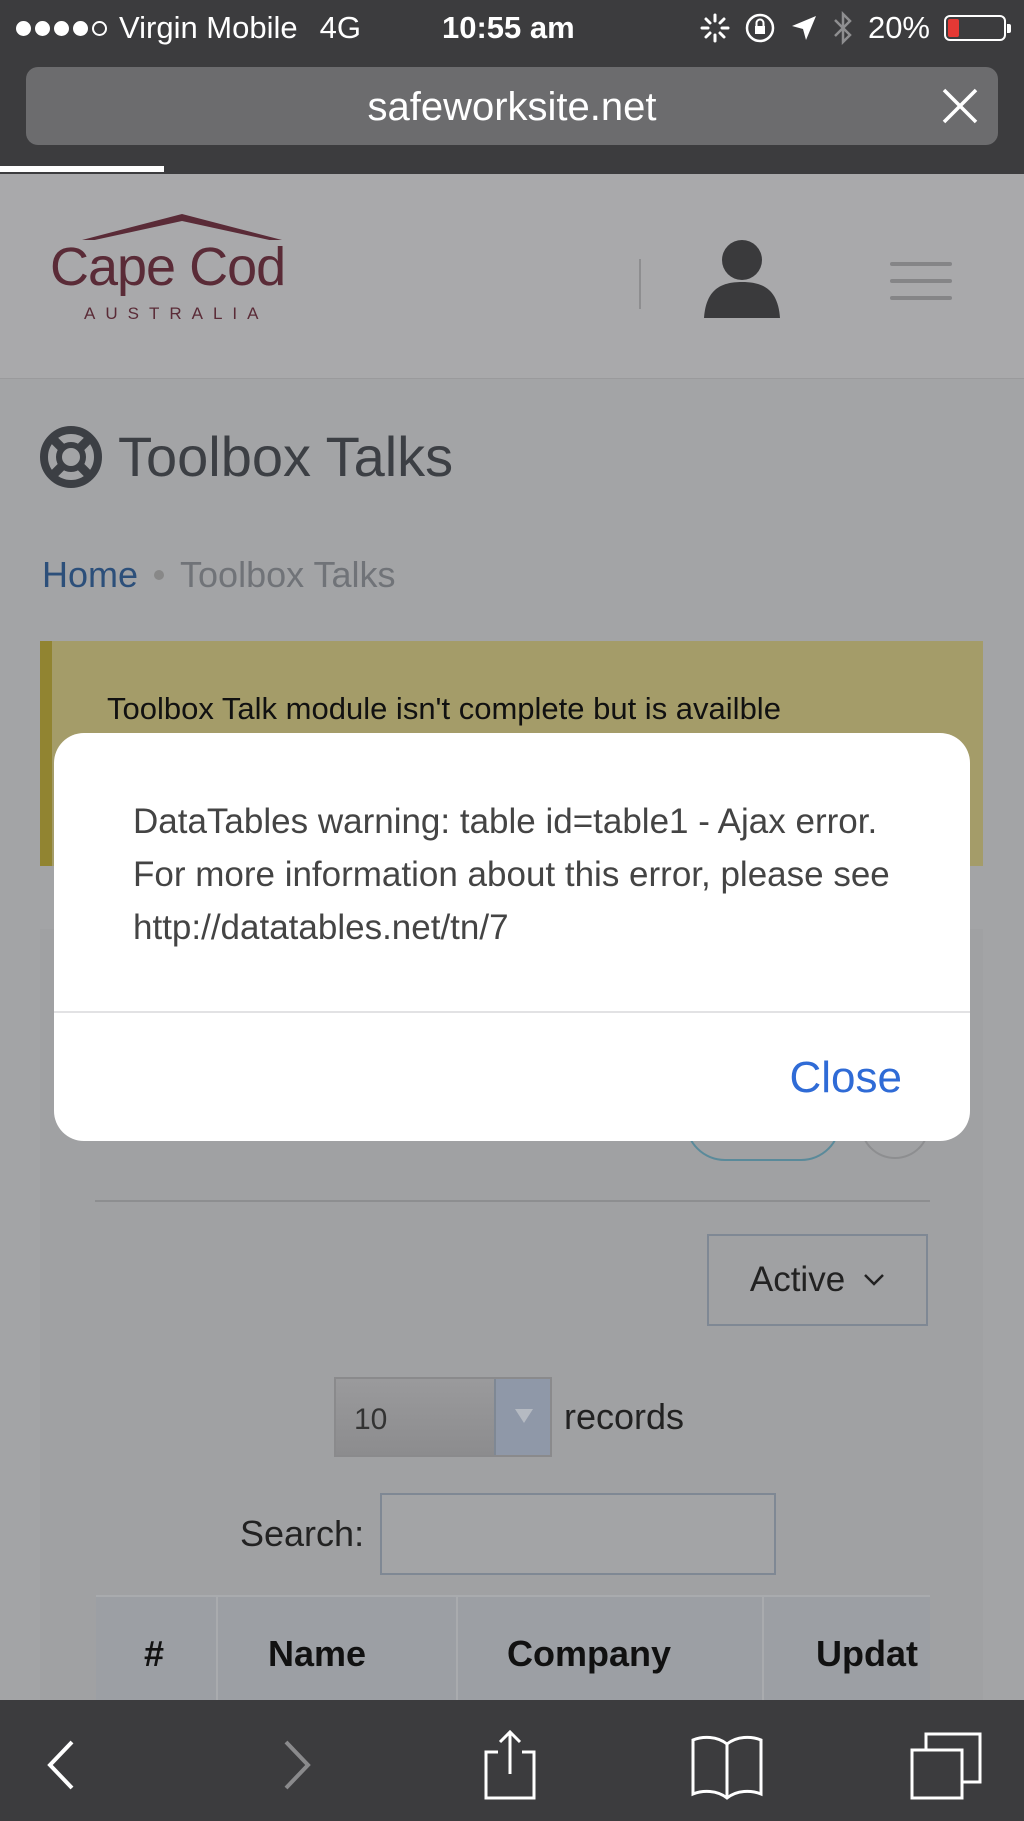 The image size is (1024, 1821). What do you see at coordinates (286, 456) in the screenshot?
I see `page-heading: Toolbox Talks` at bounding box center [286, 456].